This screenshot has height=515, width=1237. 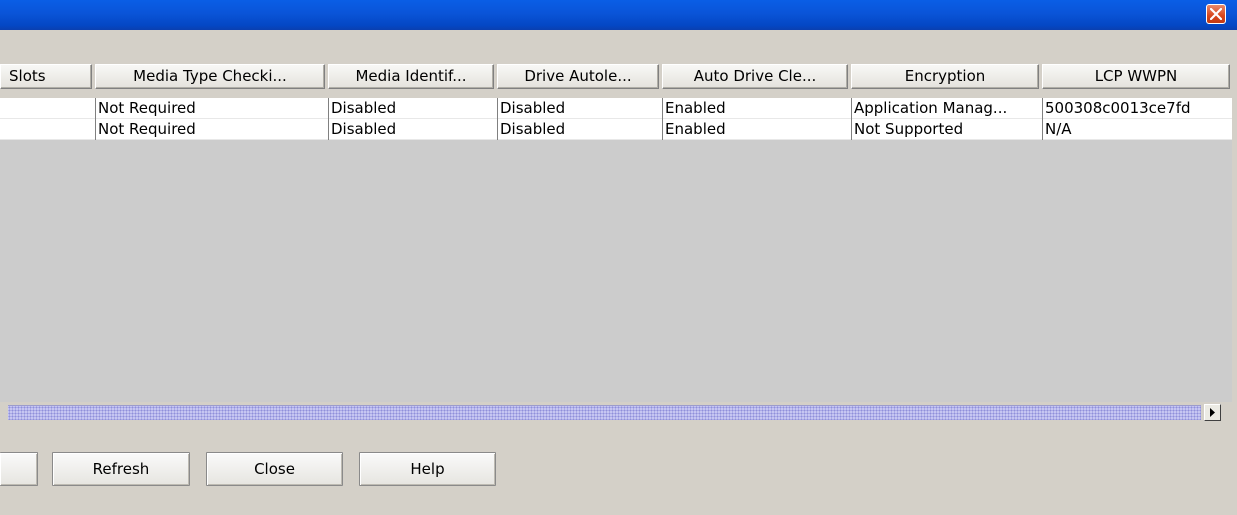 What do you see at coordinates (1136, 76) in the screenshot?
I see `column-header-lcp-wwpn: LCP WWPN` at bounding box center [1136, 76].